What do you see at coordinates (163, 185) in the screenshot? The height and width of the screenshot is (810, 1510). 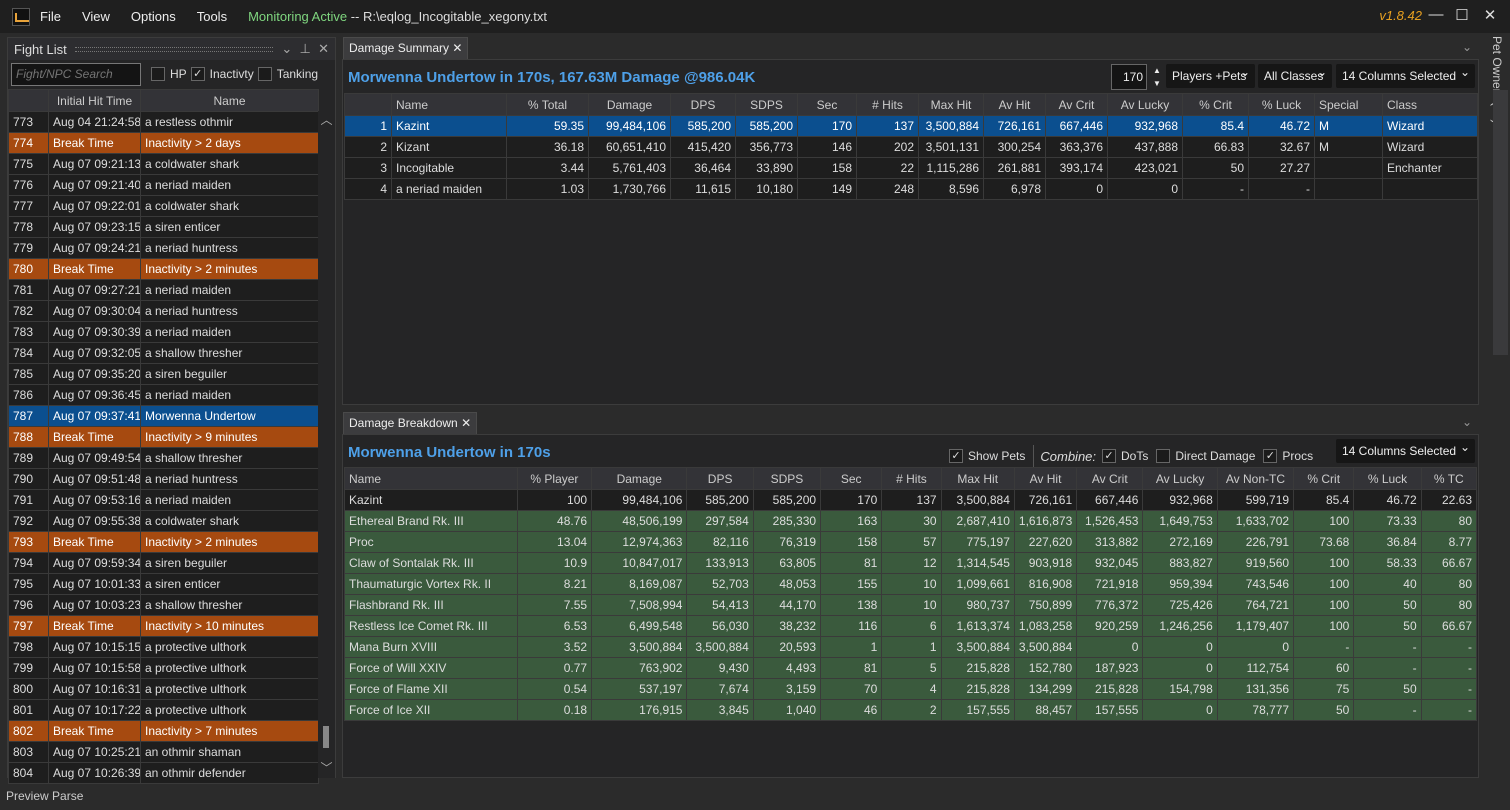 I see `fight-row: 776 Aug 07 09:21:40 a neriad maiden` at bounding box center [163, 185].